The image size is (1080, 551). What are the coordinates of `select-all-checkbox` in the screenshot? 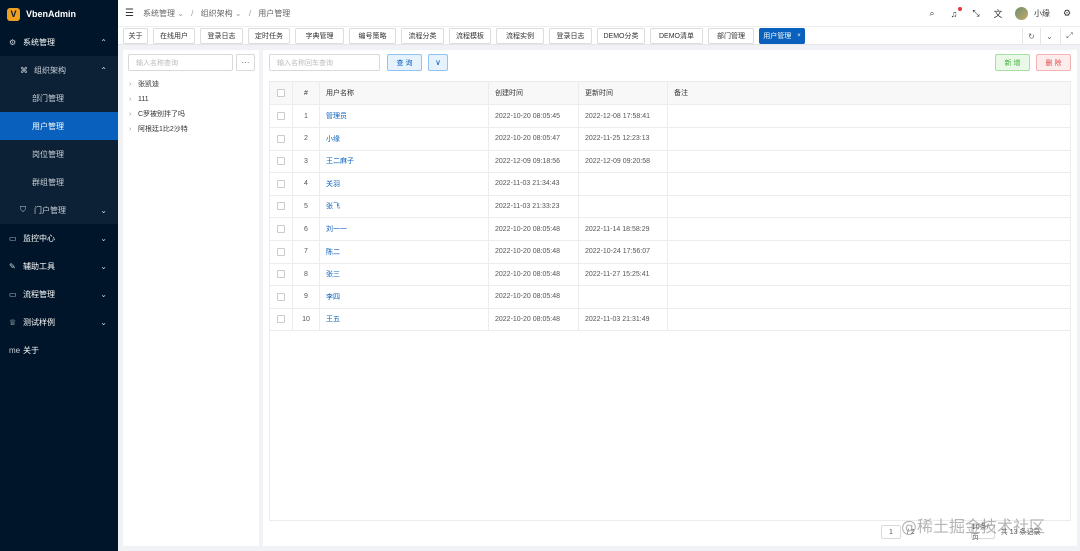 It's located at (281, 93).